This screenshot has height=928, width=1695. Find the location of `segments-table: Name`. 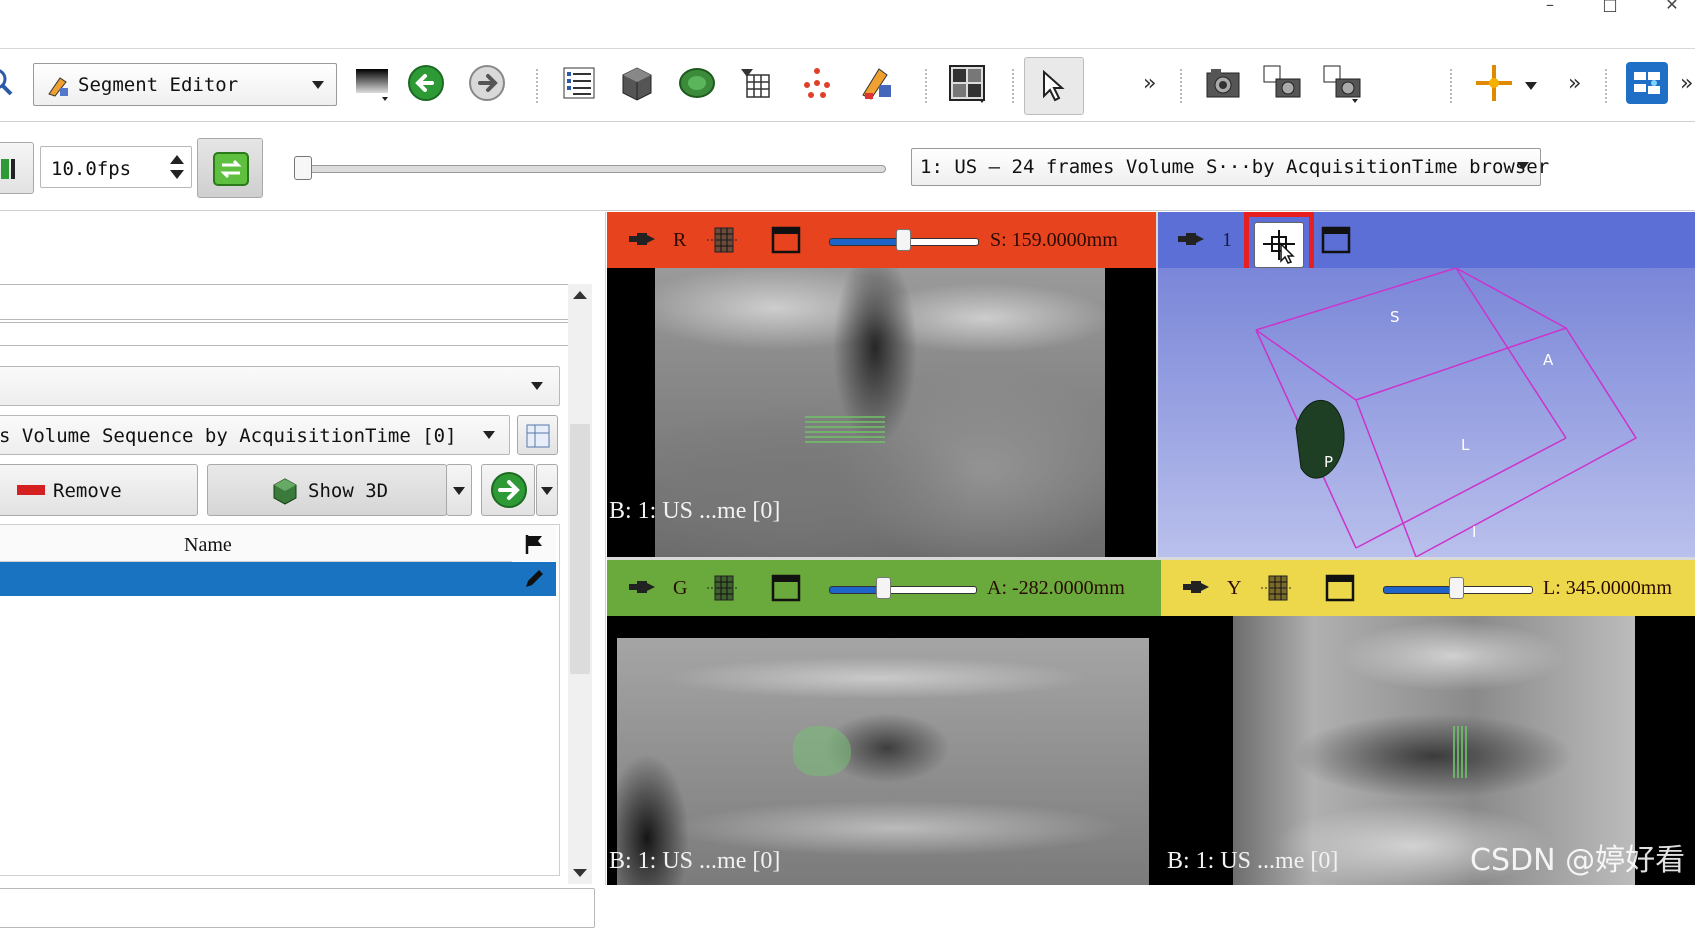

segments-table: Name is located at coordinates (280, 700).